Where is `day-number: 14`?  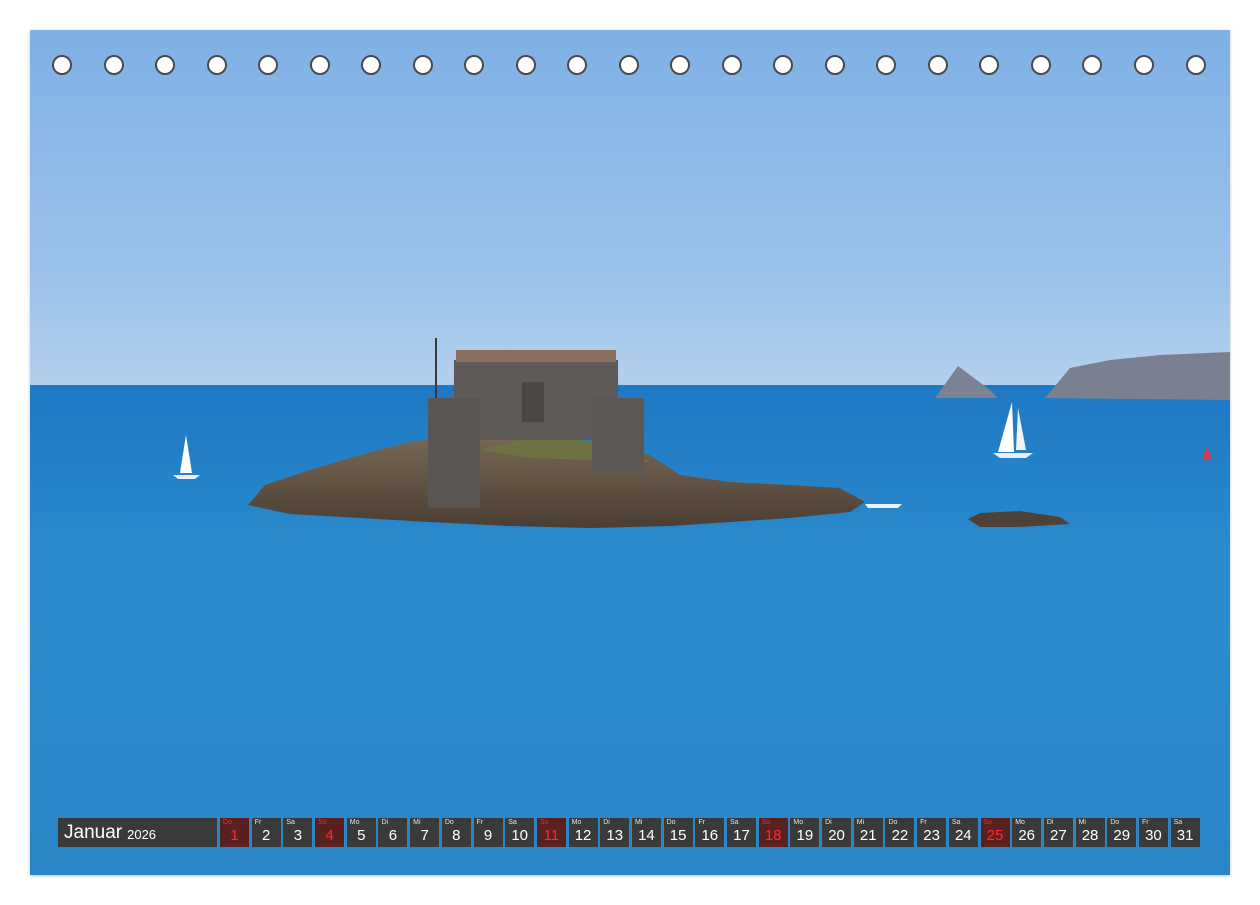 day-number: 14 is located at coordinates (646, 835).